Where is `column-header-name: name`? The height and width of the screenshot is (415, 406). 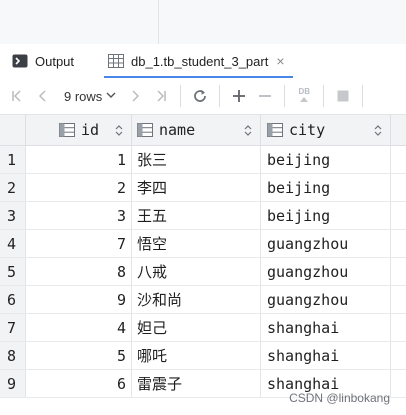 column-header-name: name is located at coordinates (196, 130).